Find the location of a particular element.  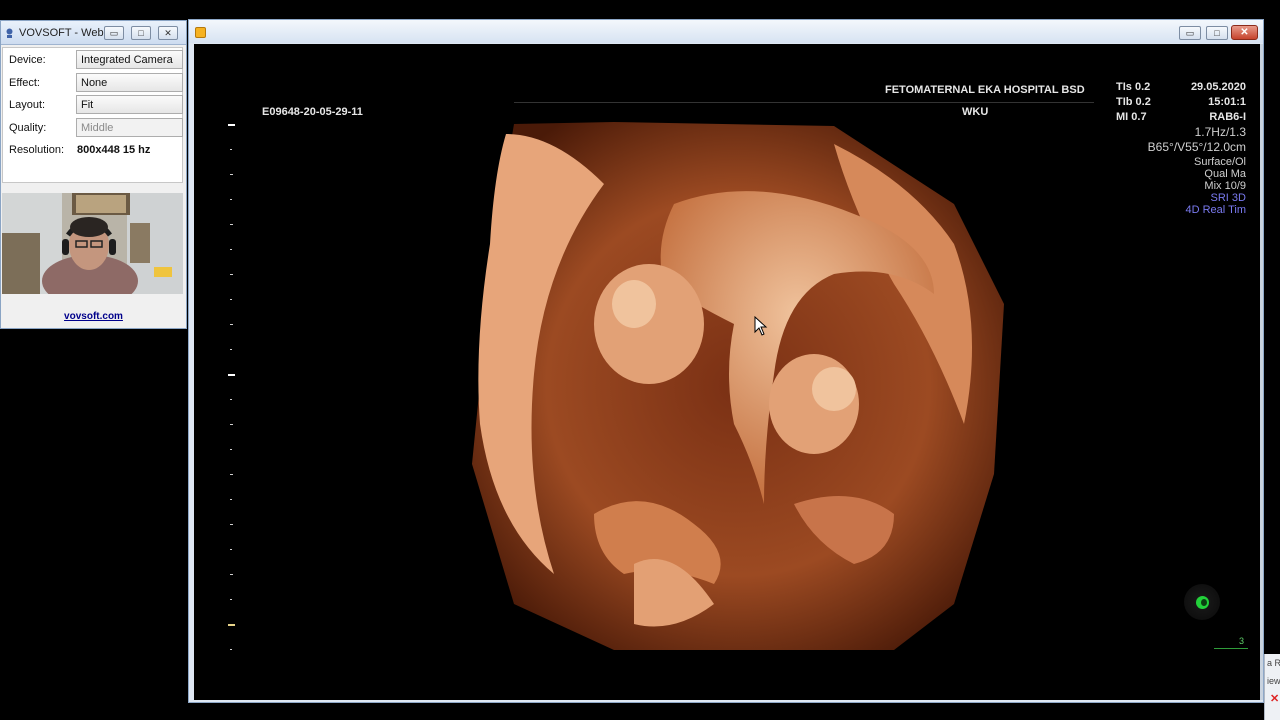

trackball-indicator is located at coordinates (1202, 602).